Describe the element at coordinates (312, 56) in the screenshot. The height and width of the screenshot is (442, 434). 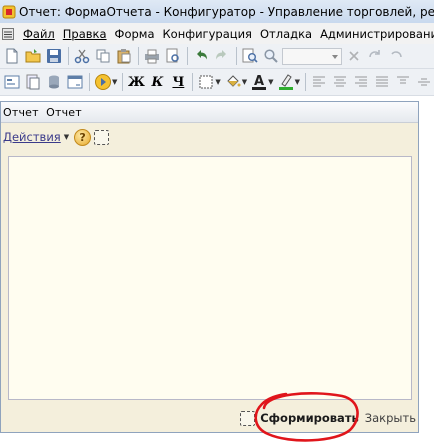
I see `search-combo` at that location.